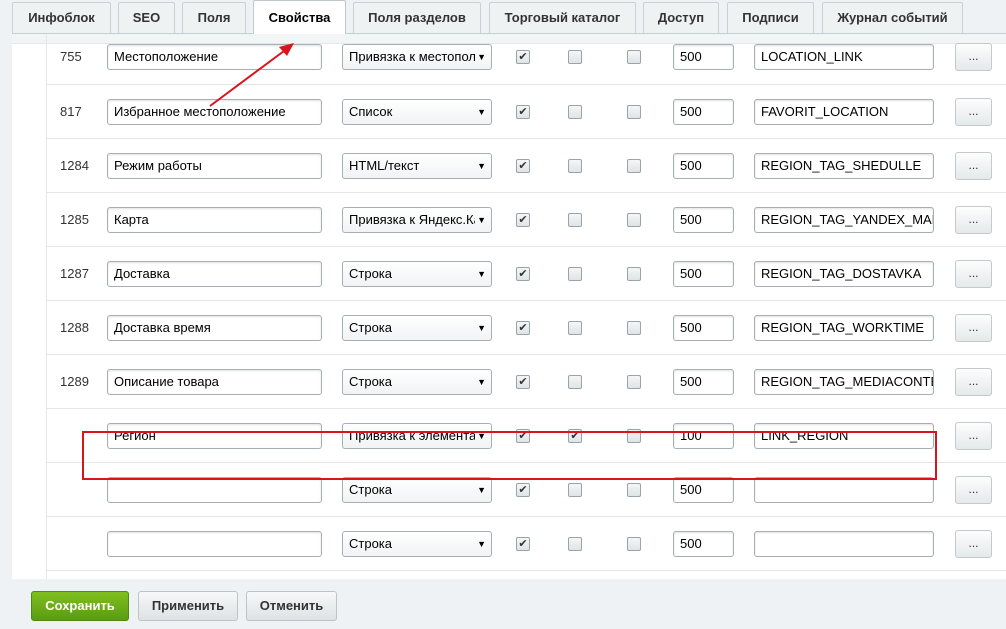 Image resolution: width=1006 pixels, height=629 pixels. What do you see at coordinates (214, 17) in the screenshot?
I see `tab-fields: Поля` at bounding box center [214, 17].